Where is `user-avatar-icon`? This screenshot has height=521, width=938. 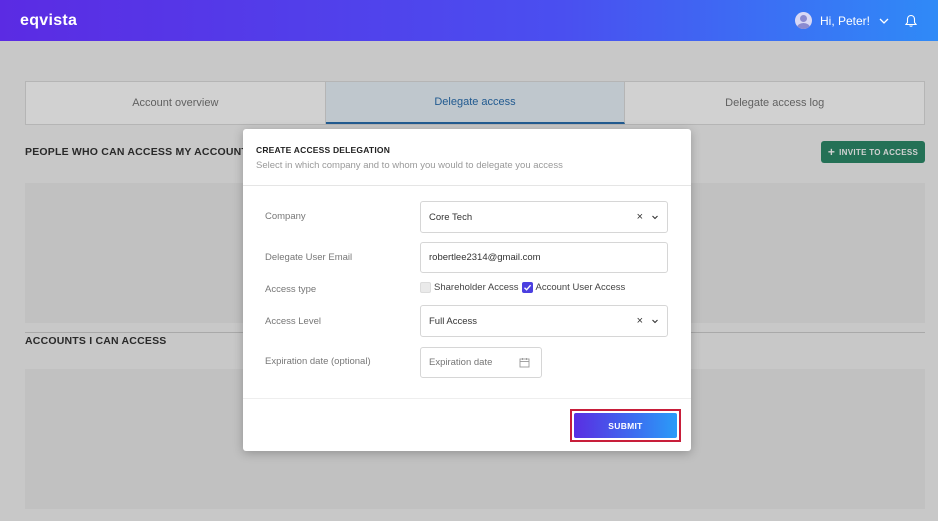 user-avatar-icon is located at coordinates (803, 20).